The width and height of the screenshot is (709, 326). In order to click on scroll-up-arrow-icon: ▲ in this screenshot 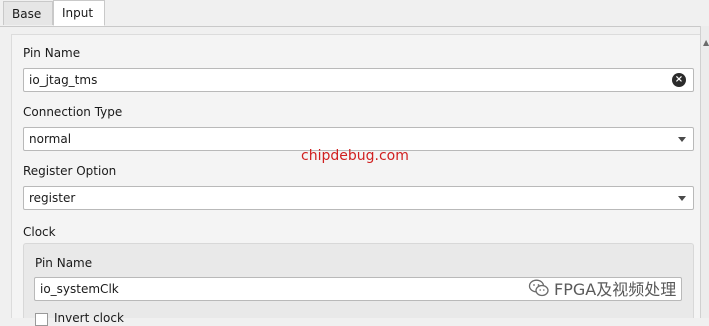, I will do `click(706, 42)`.